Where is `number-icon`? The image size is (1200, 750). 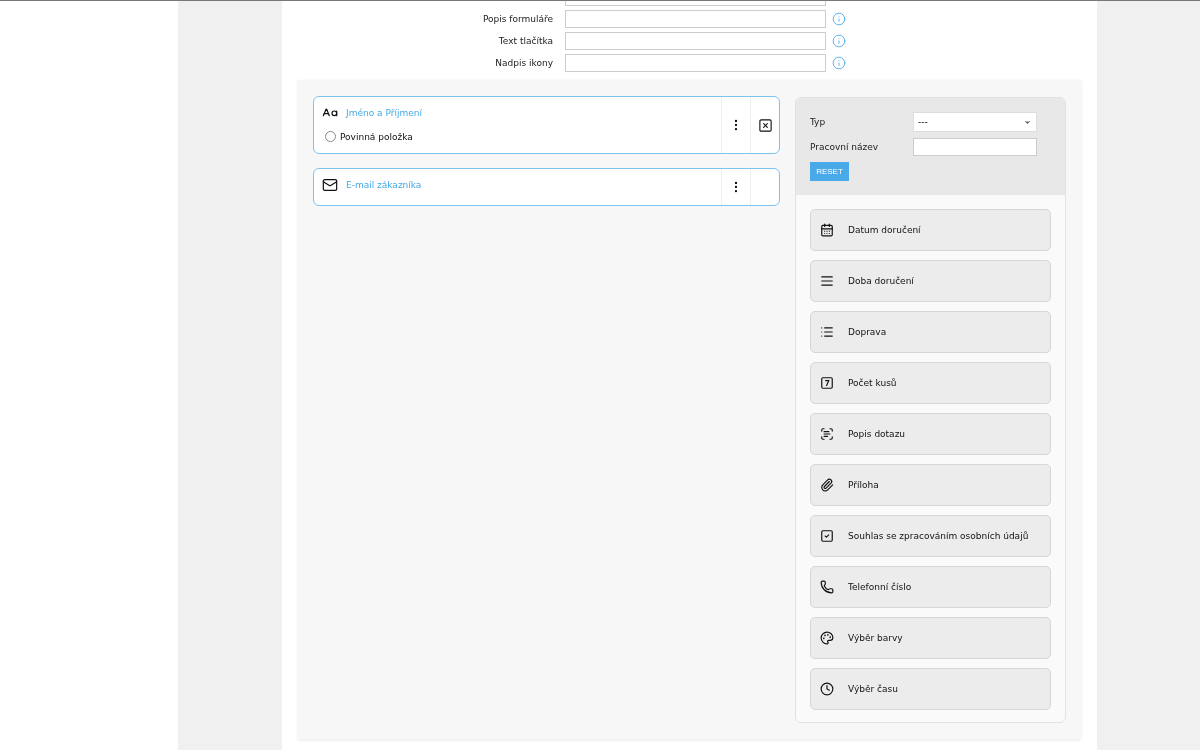
number-icon is located at coordinates (827, 383).